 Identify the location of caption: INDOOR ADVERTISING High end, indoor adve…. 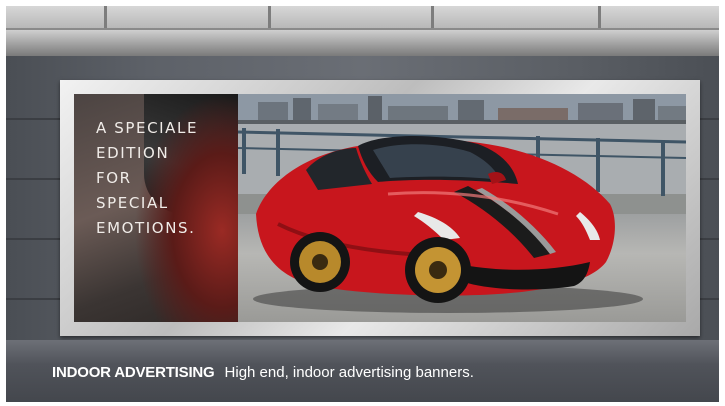
(263, 375).